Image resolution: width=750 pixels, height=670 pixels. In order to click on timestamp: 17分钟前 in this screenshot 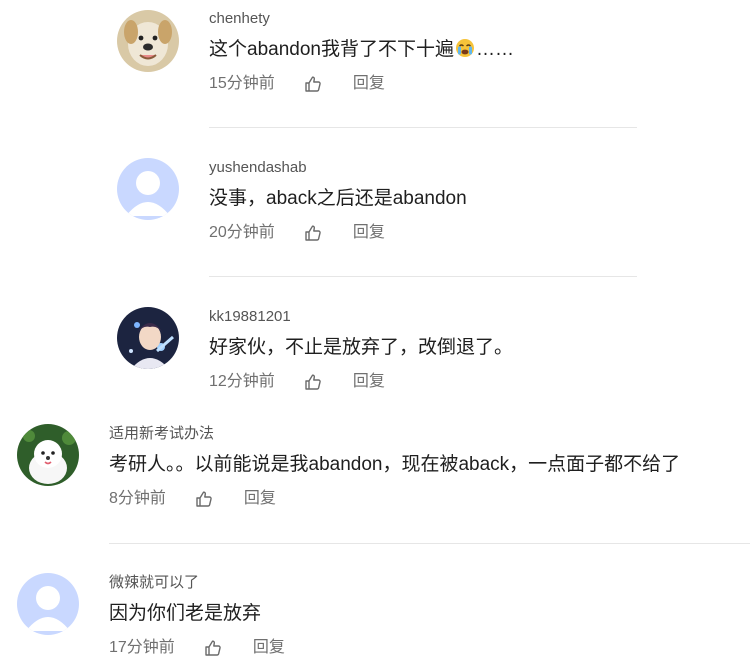, I will do `click(142, 647)`.